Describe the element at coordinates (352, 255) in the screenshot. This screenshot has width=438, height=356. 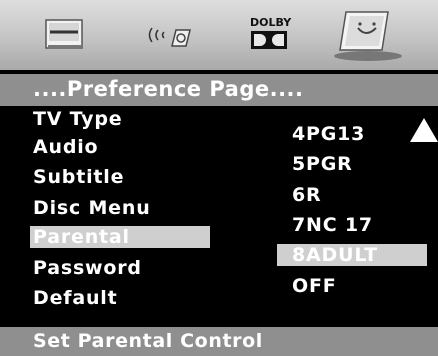
I see `option-8adult: 8ADULT` at that location.